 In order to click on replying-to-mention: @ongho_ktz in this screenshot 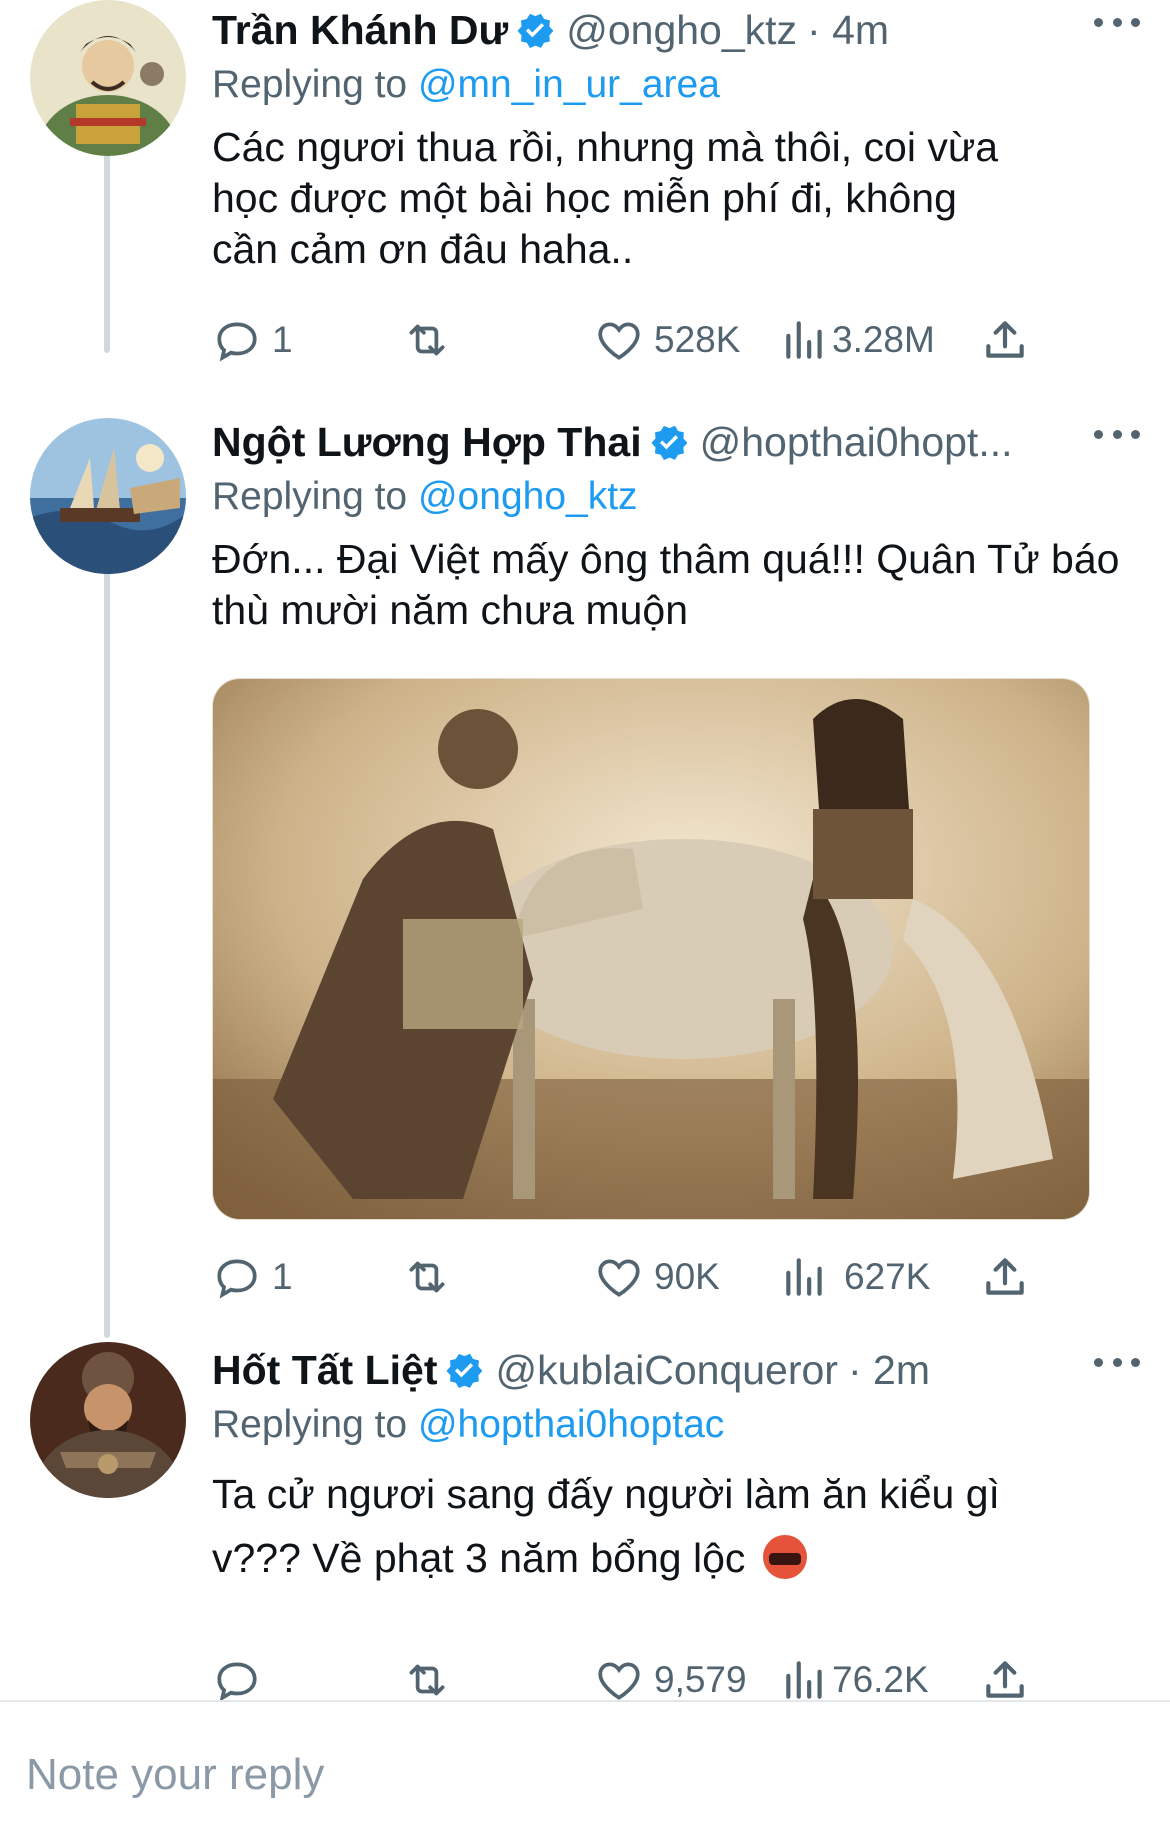, I will do `click(528, 496)`.